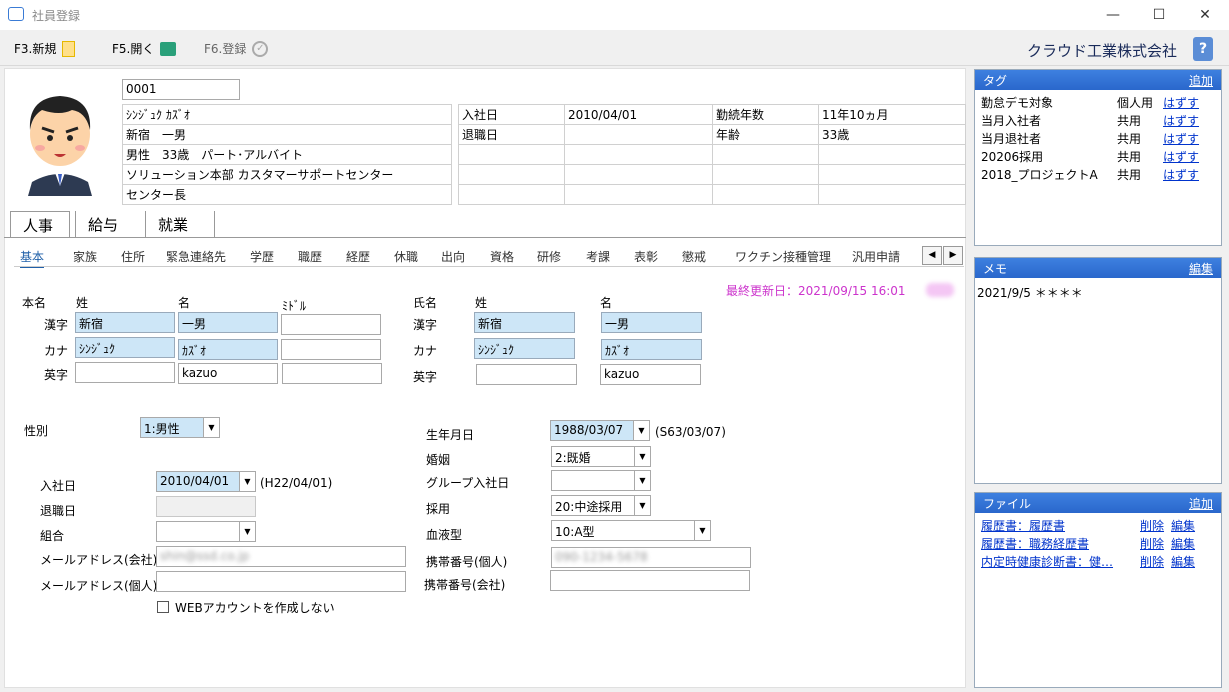 The width and height of the screenshot is (1229, 692). Describe the element at coordinates (598, 256) in the screenshot. I see `subtab-evaluation: 考課` at that location.